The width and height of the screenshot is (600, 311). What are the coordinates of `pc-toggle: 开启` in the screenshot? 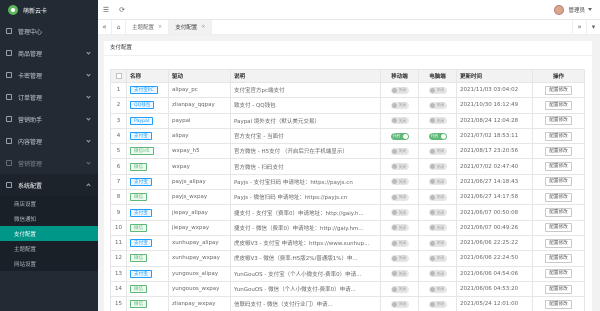 It's located at (437, 136).